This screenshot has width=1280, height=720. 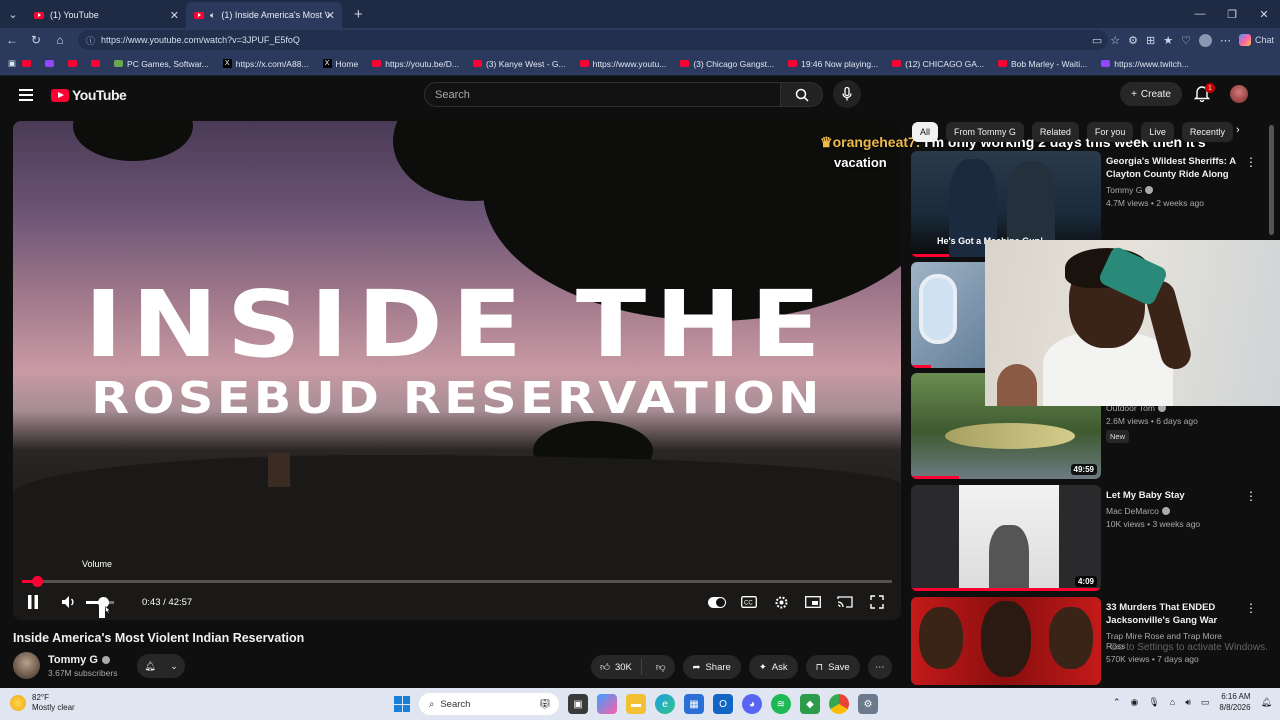 What do you see at coordinates (1232, 14) in the screenshot?
I see `maximize-icon: ❐` at bounding box center [1232, 14].